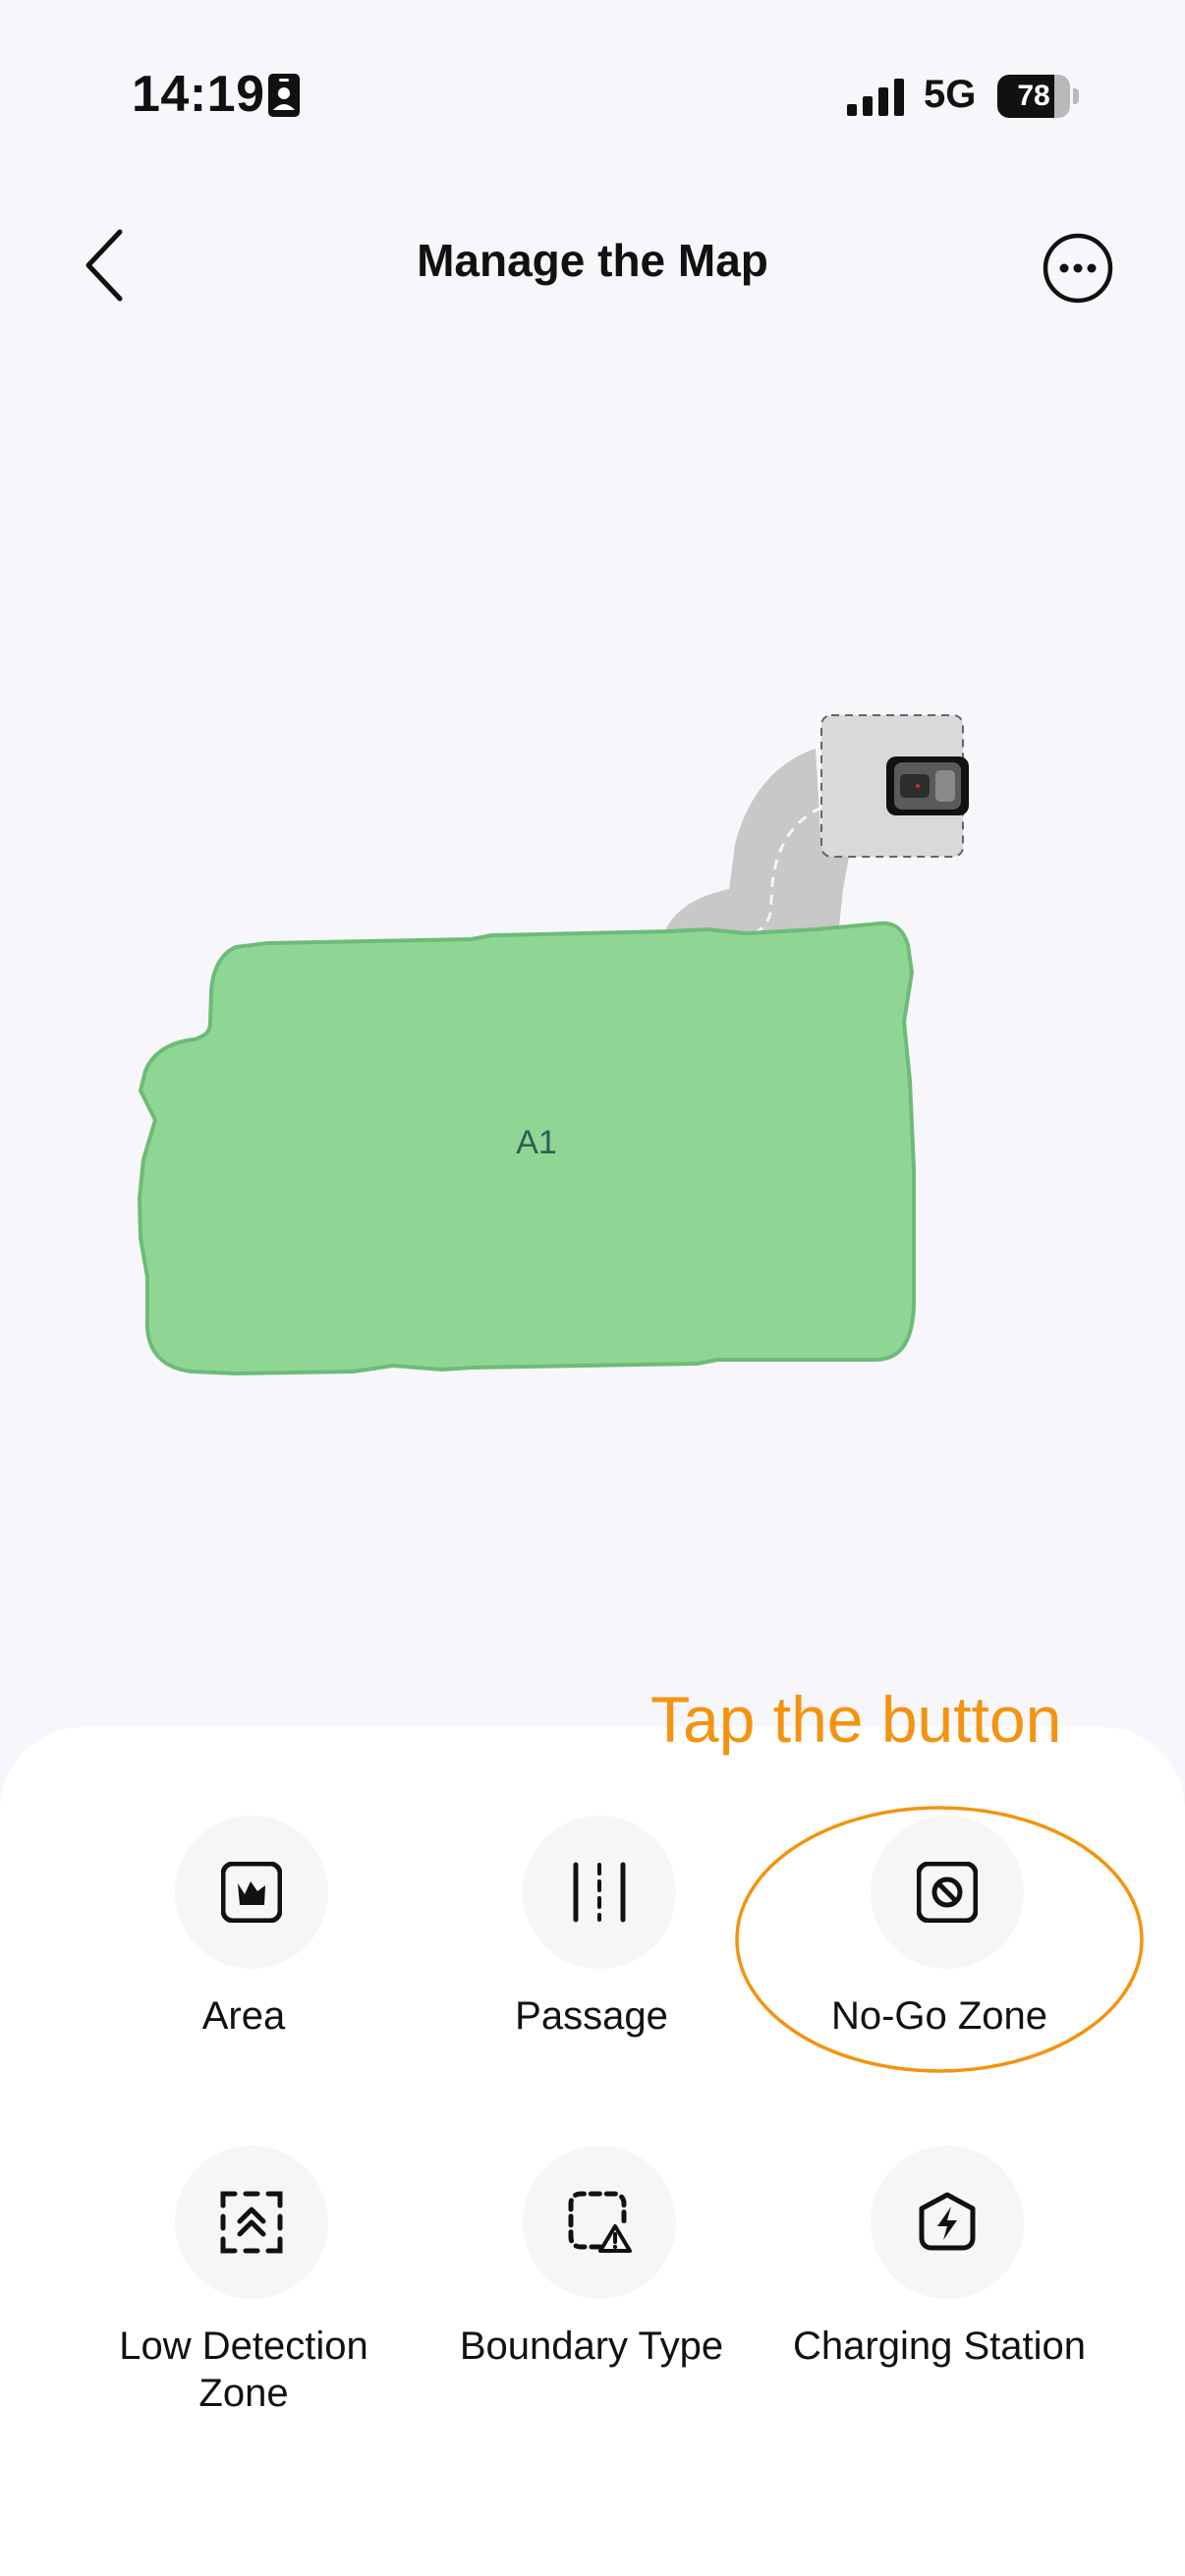 This screenshot has width=1185, height=2576. I want to click on battery-level: 78, so click(1034, 96).